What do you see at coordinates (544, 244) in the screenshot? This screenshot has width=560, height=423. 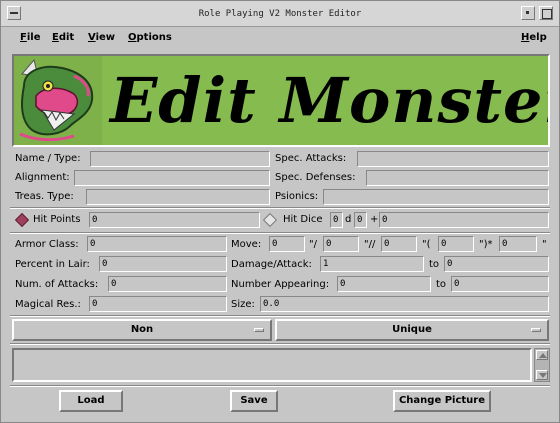 I see `move-sep-5: "` at bounding box center [544, 244].